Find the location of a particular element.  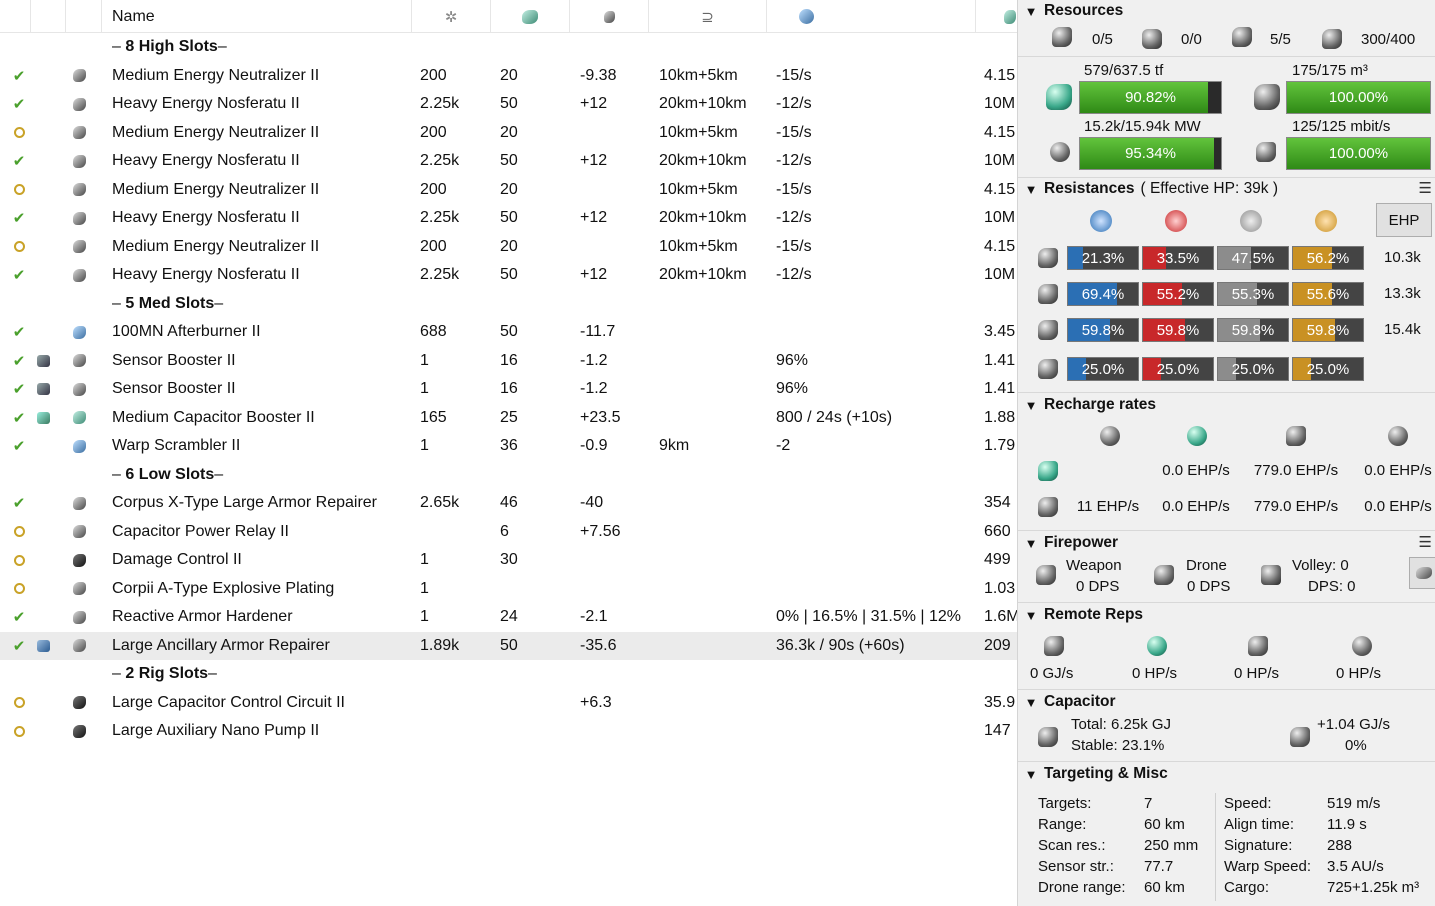

header-capacitor is located at coordinates (609, 16).